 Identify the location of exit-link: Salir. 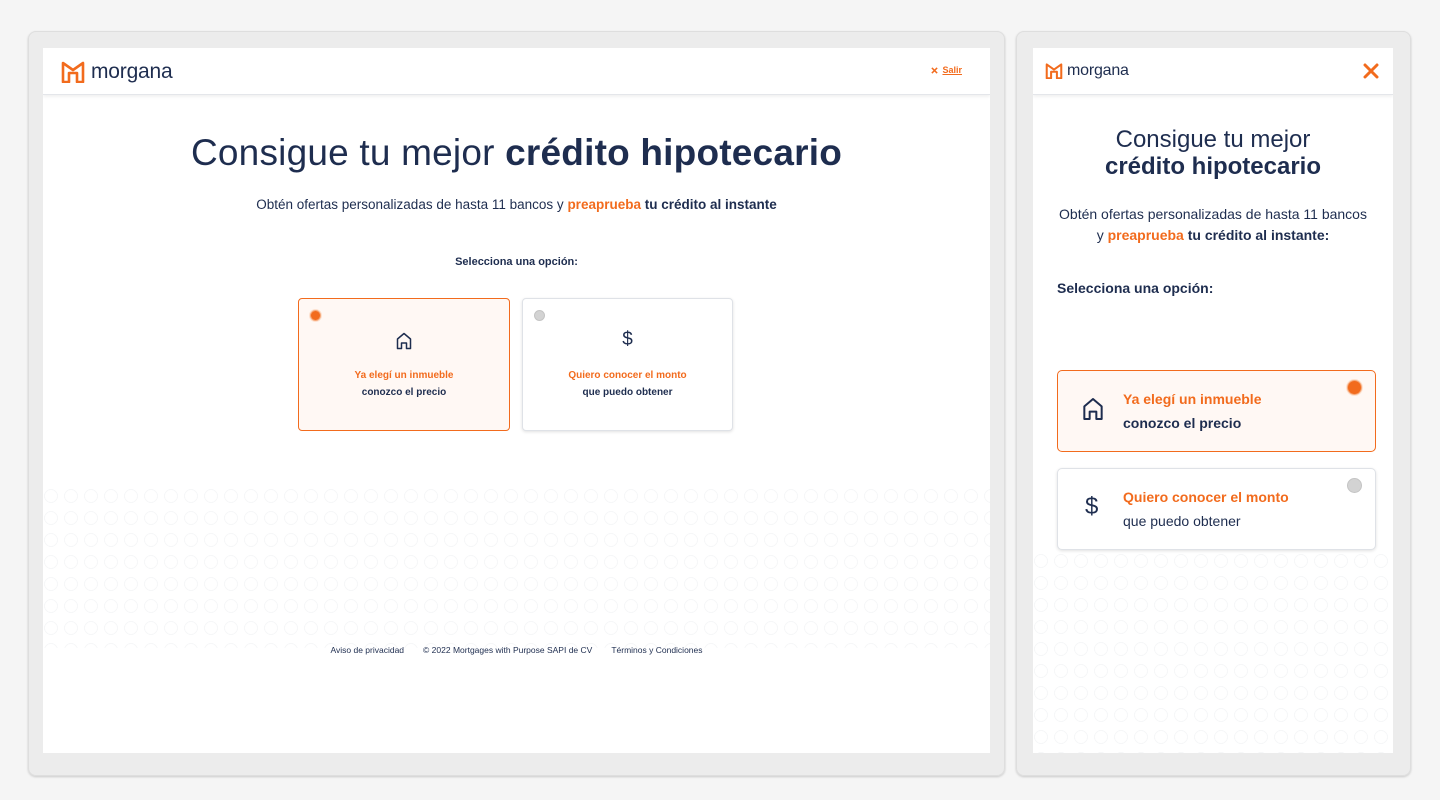
(946, 70).